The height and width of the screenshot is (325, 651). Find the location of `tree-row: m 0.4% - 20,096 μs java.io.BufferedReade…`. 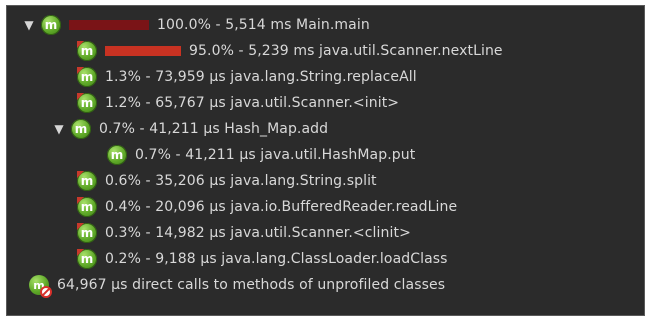

tree-row: m 0.4% - 20,096 μs java.io.BufferedReade… is located at coordinates (325, 207).